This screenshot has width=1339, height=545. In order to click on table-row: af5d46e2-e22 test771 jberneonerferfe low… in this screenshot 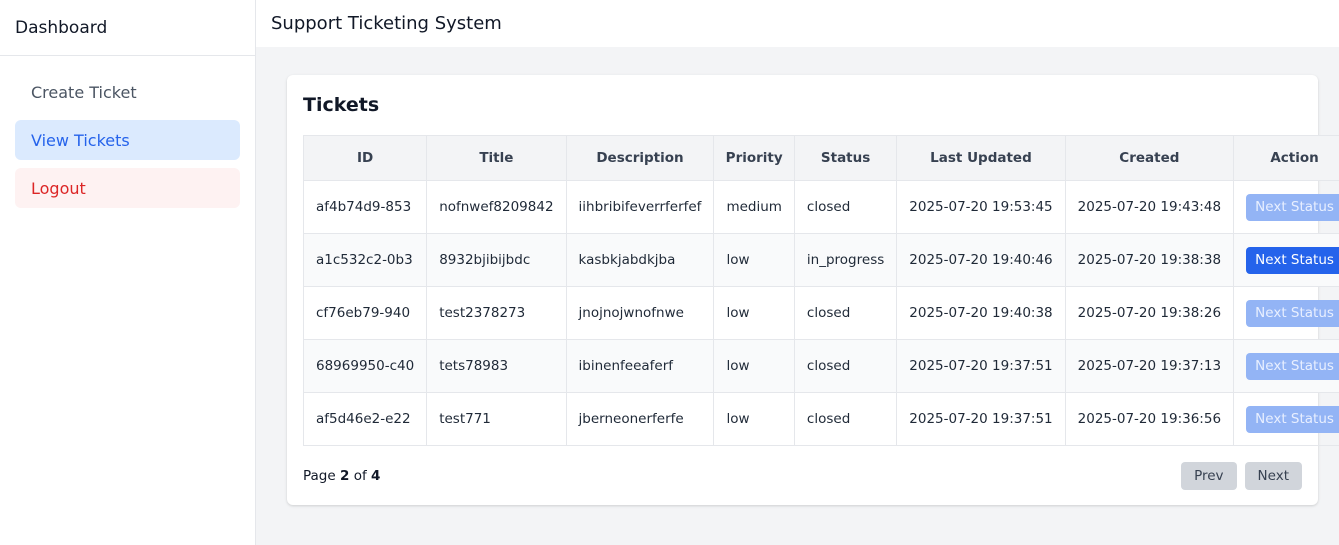, I will do `click(820, 419)`.